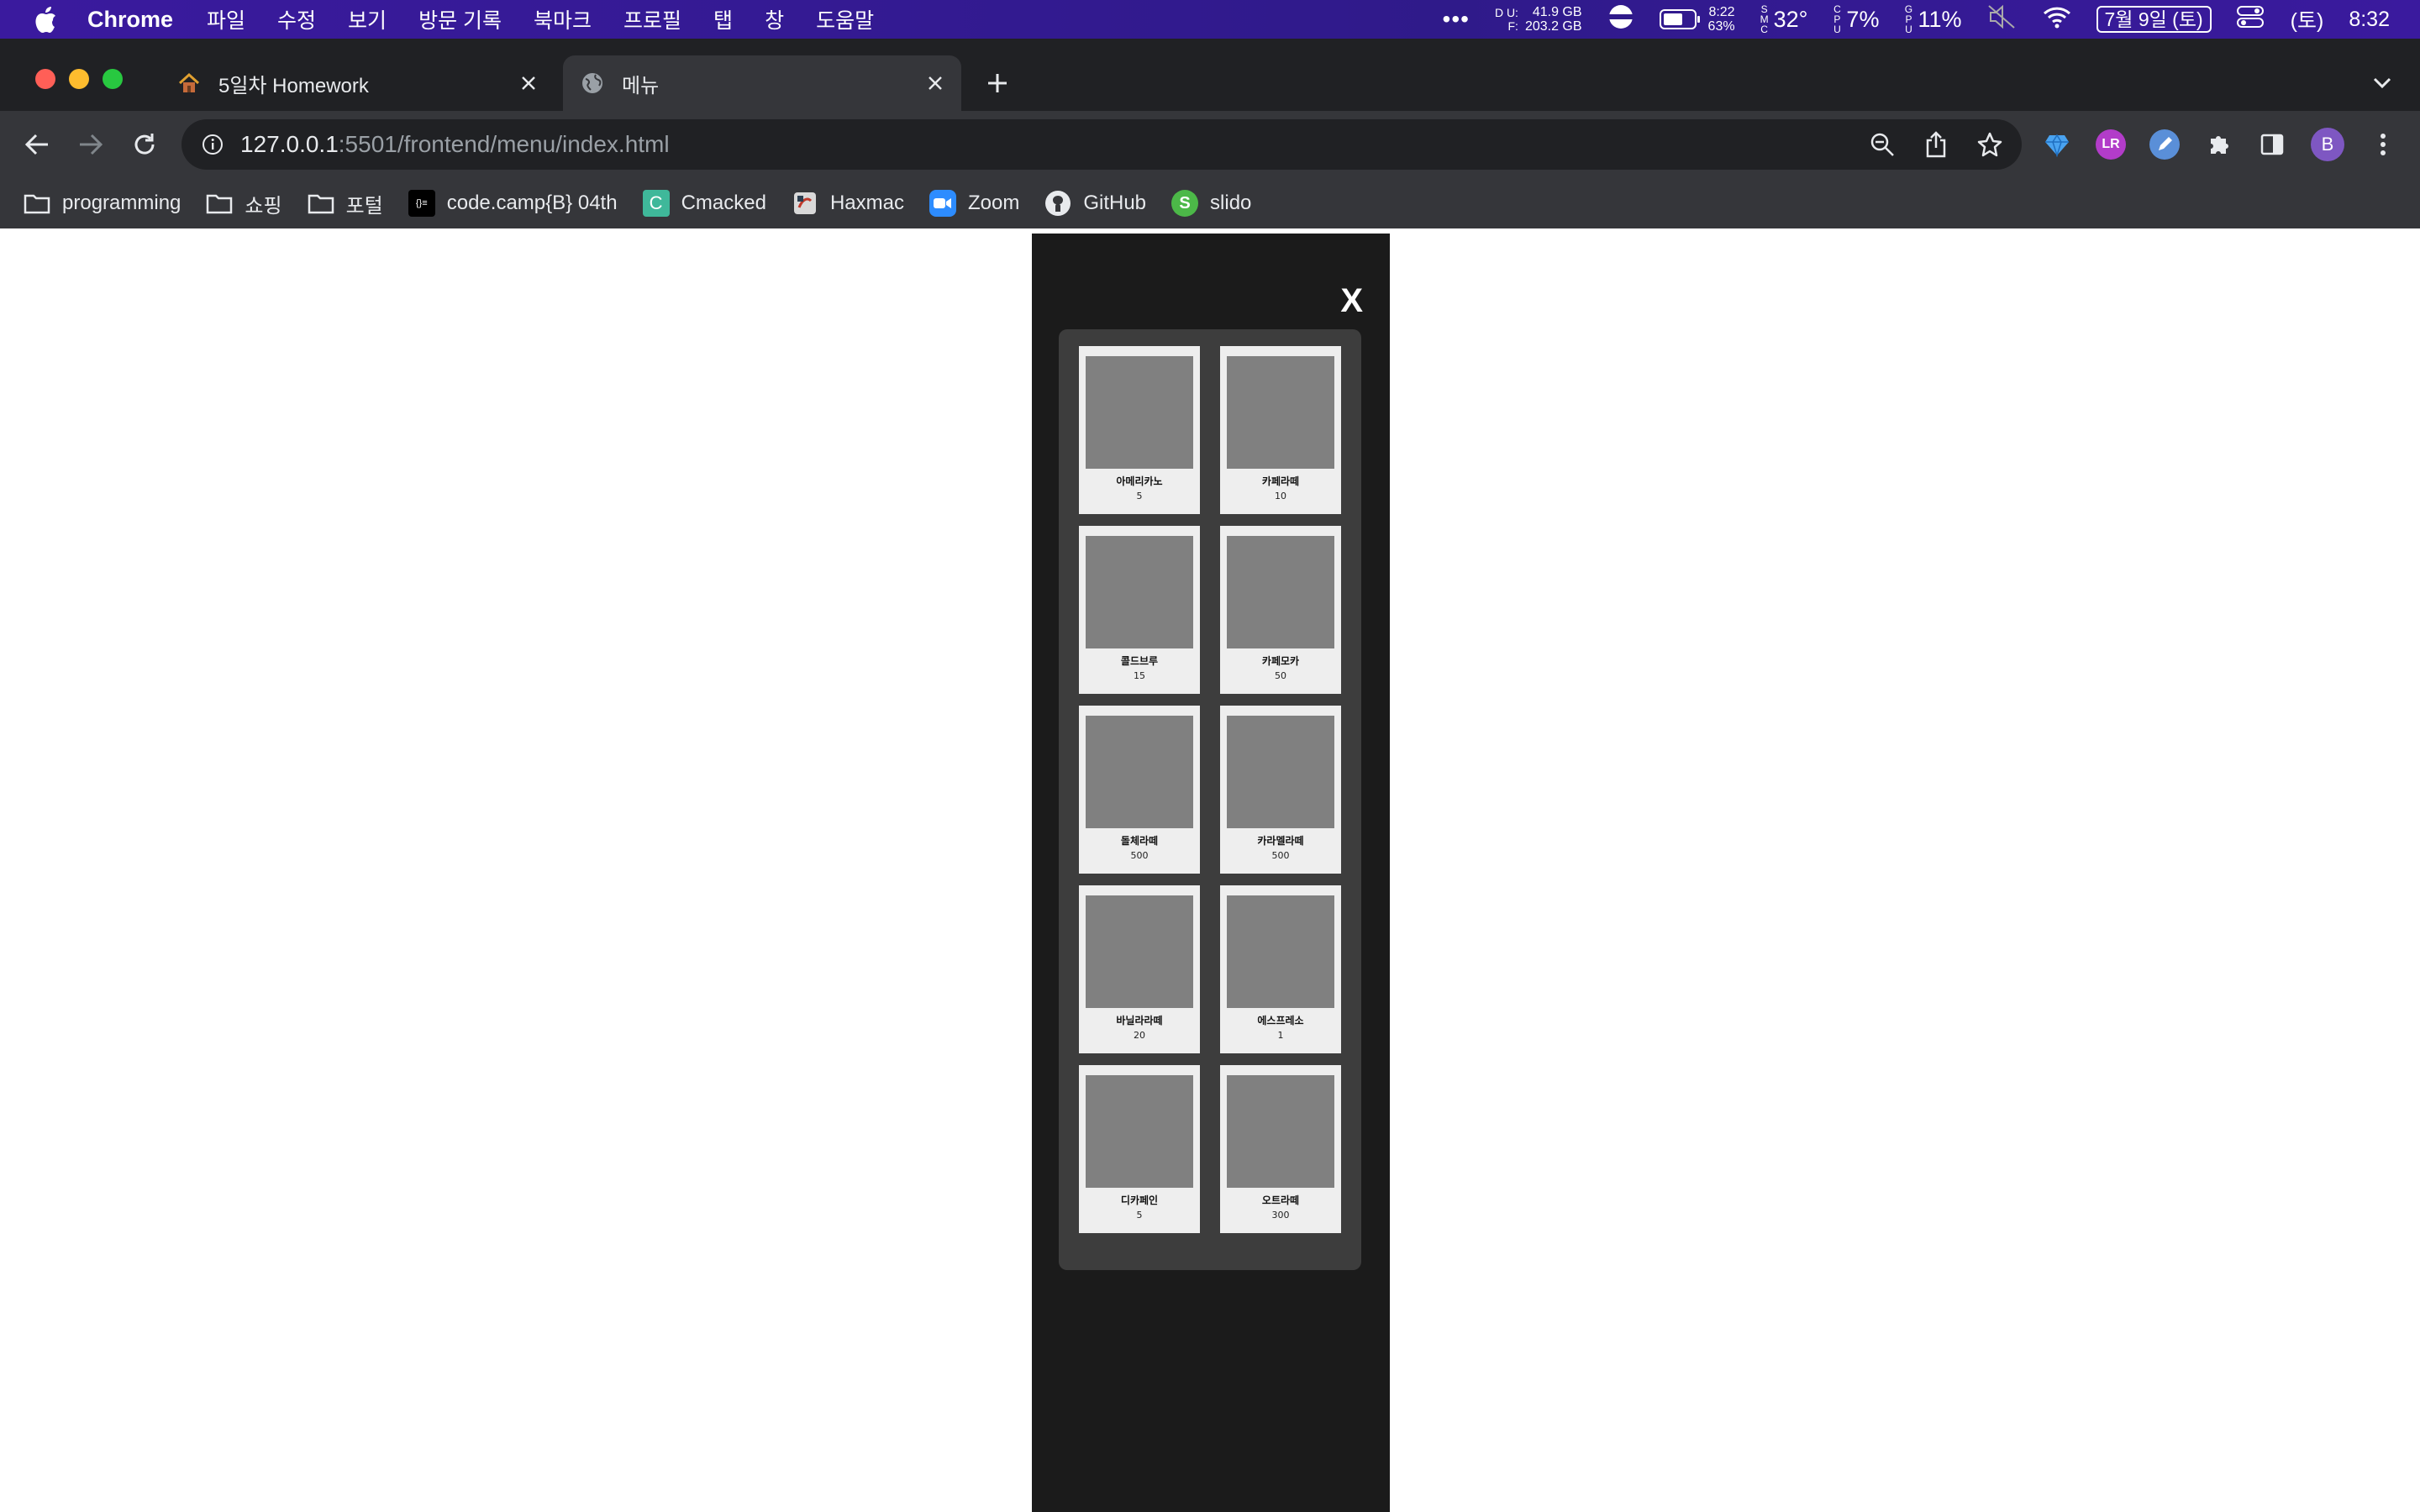 The height and width of the screenshot is (1512, 2420). Describe the element at coordinates (1139, 1200) in the screenshot. I see `menu-item-name: 디카페인` at that location.